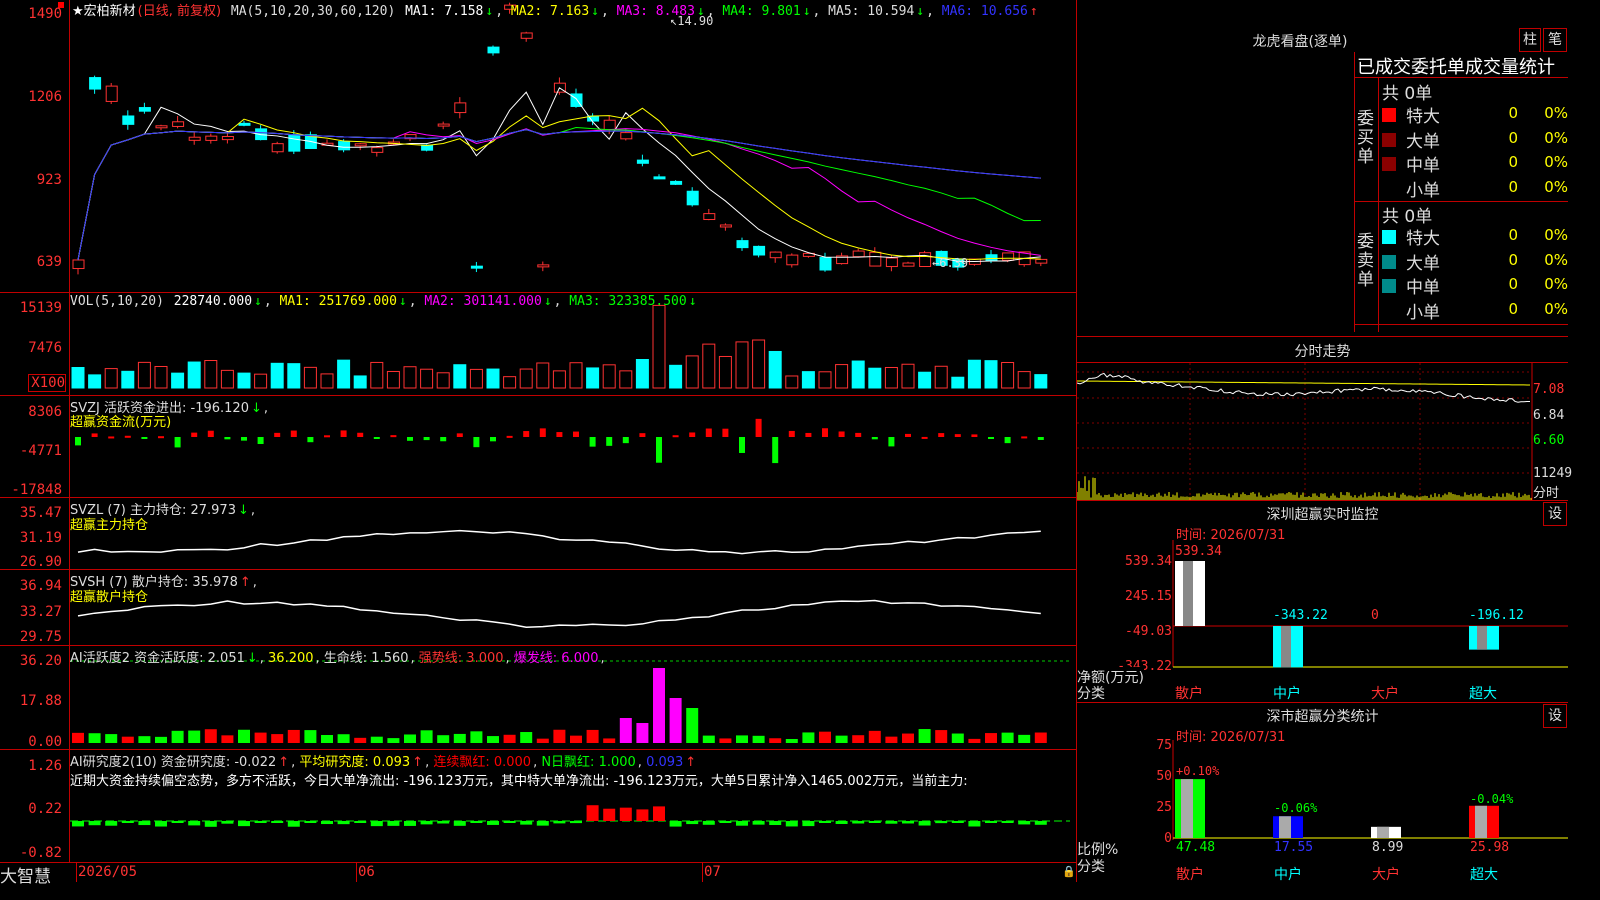  Describe the element at coordinates (984, 11) in the screenshot. I see `ma6: MA6: 10.656` at that location.